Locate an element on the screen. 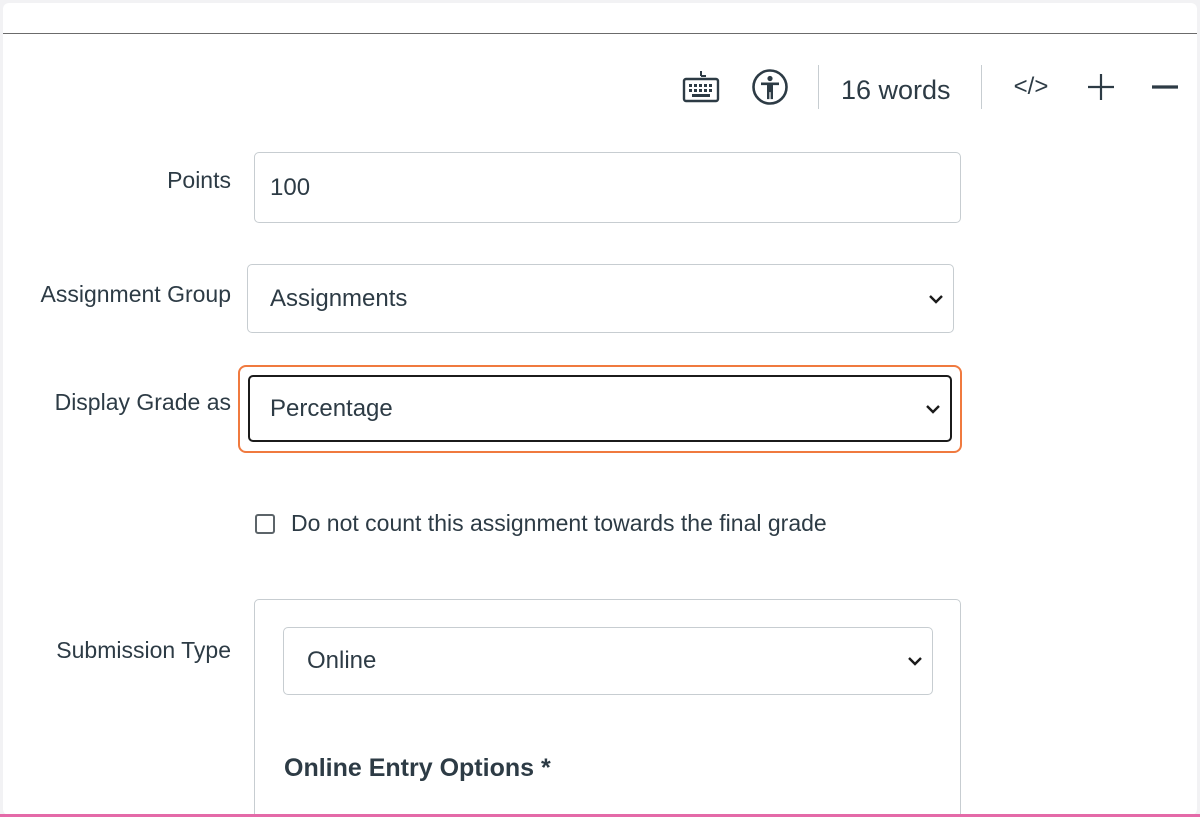  expand-editor-button is located at coordinates (1101, 87).